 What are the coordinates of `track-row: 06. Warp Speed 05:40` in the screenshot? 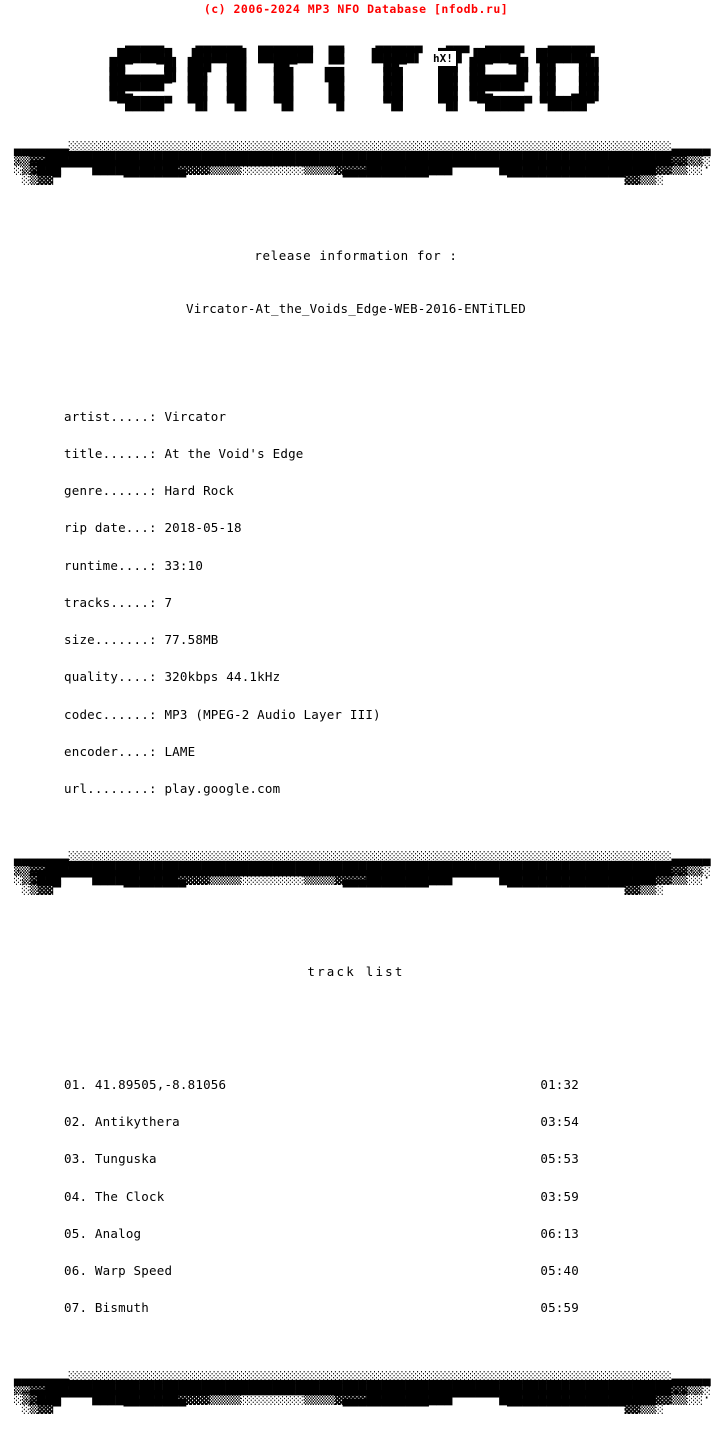 It's located at (321, 1271).